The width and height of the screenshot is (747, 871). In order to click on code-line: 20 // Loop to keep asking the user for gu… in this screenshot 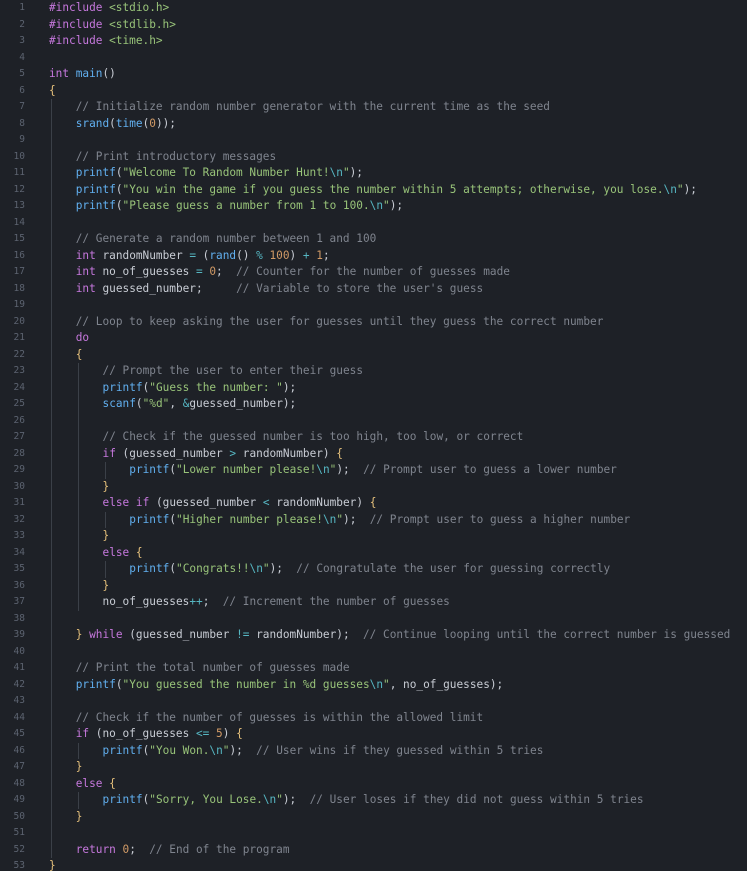, I will do `click(373, 322)`.